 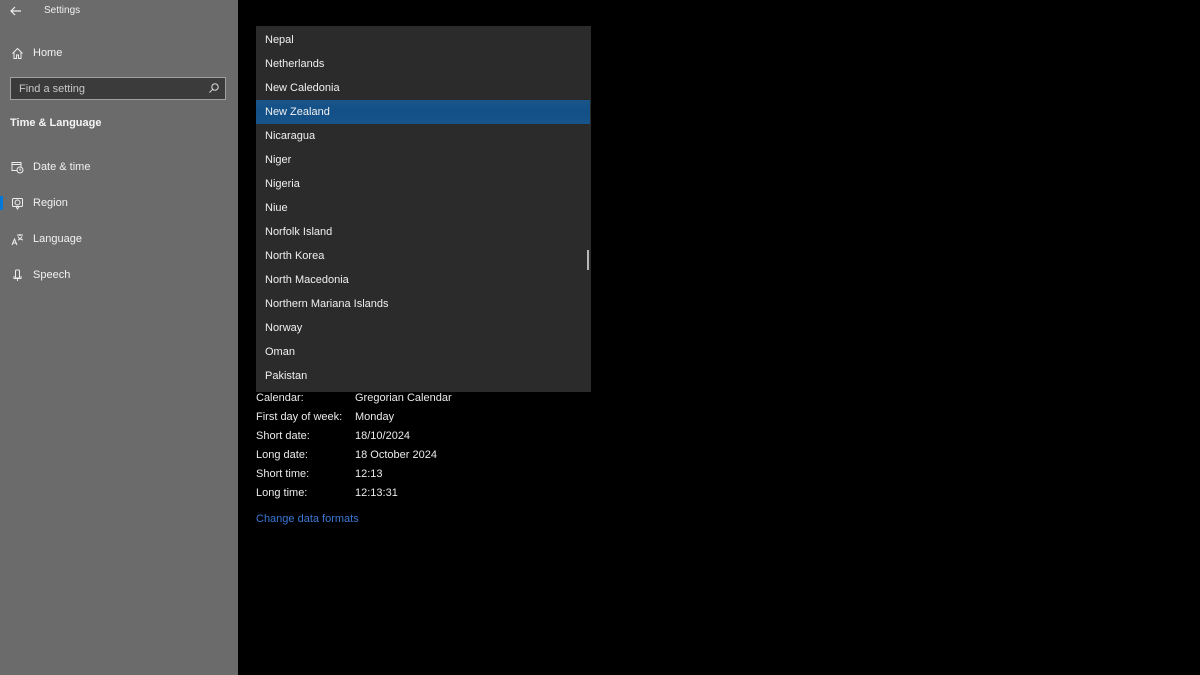 What do you see at coordinates (106, 88) in the screenshot?
I see `search-input` at bounding box center [106, 88].